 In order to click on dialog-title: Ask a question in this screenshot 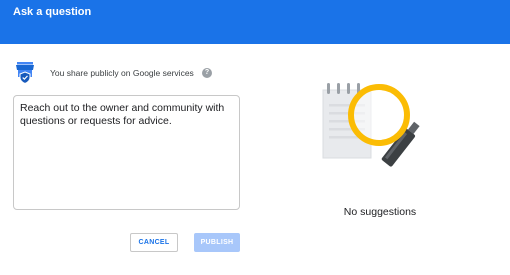, I will do `click(52, 12)`.